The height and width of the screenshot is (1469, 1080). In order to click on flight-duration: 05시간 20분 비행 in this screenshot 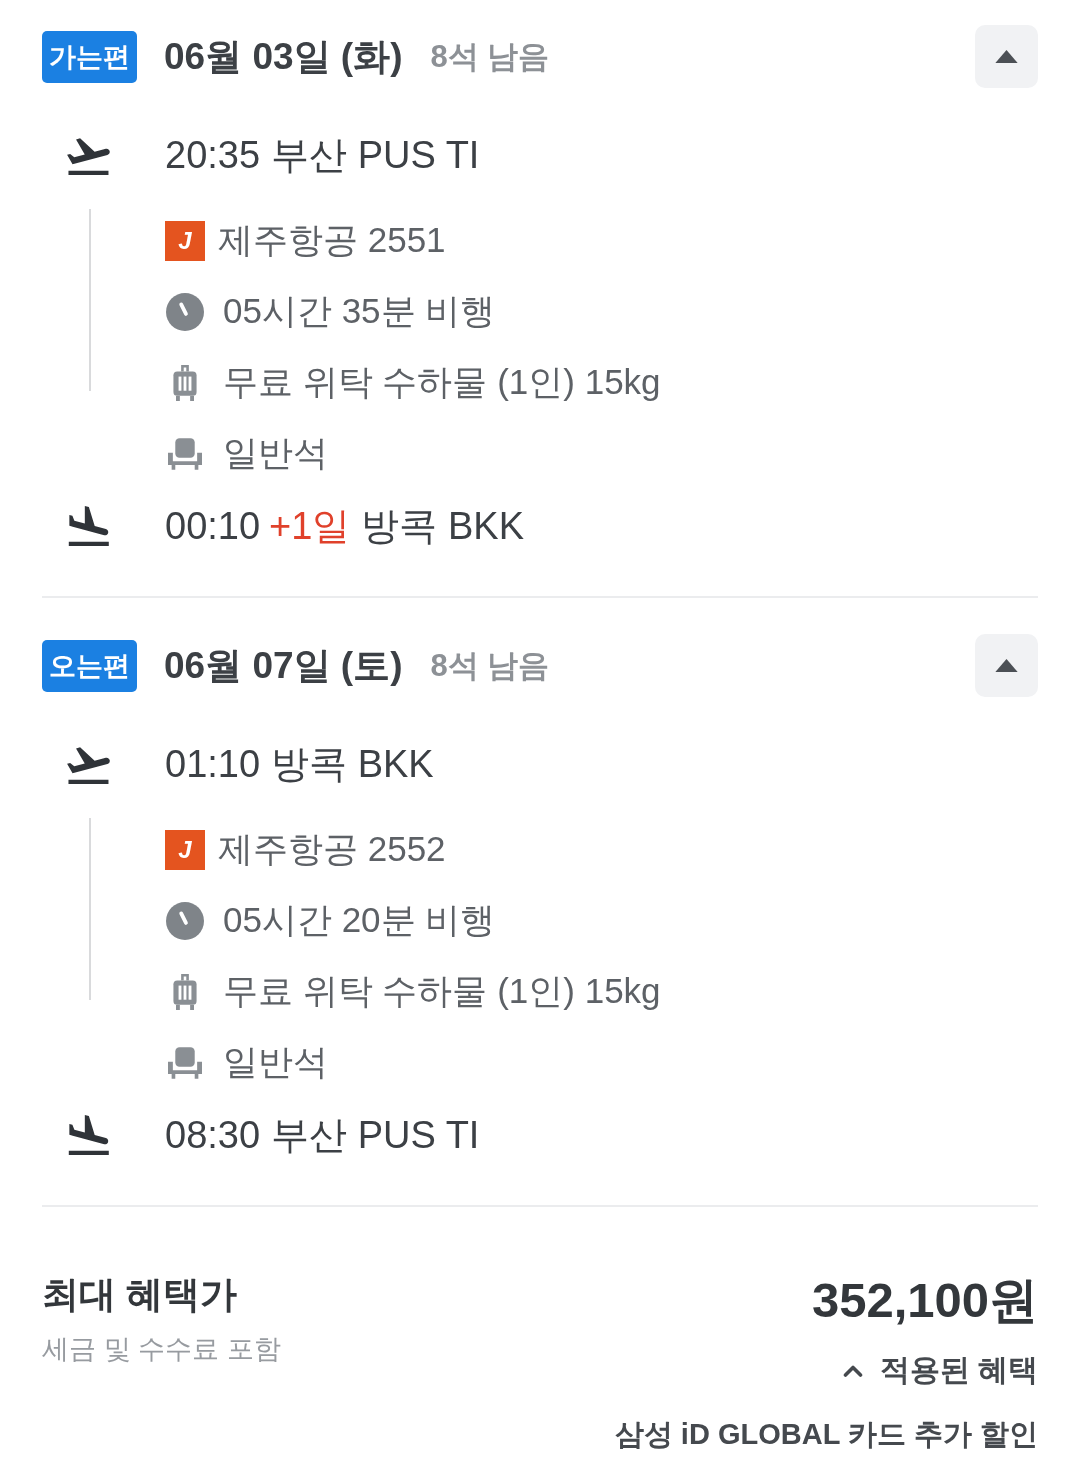, I will do `click(359, 920)`.